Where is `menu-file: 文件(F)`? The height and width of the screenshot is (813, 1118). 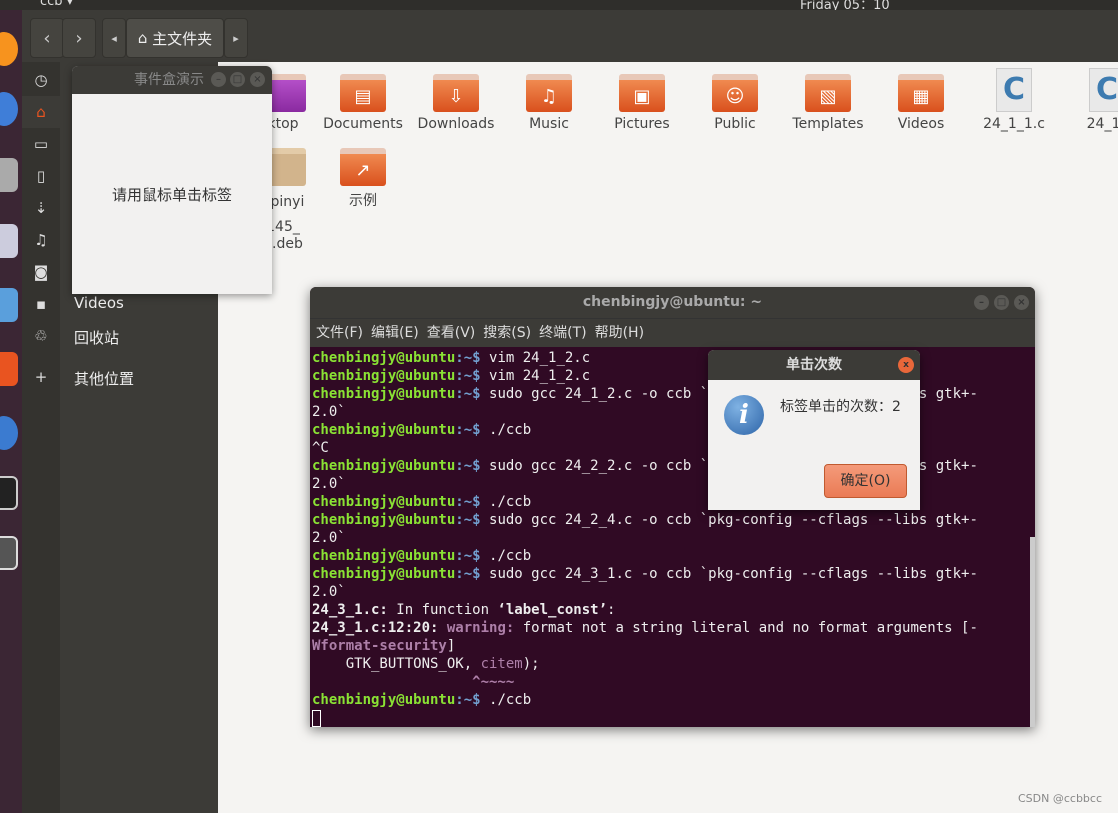
menu-file: 文件(F) is located at coordinates (339, 333).